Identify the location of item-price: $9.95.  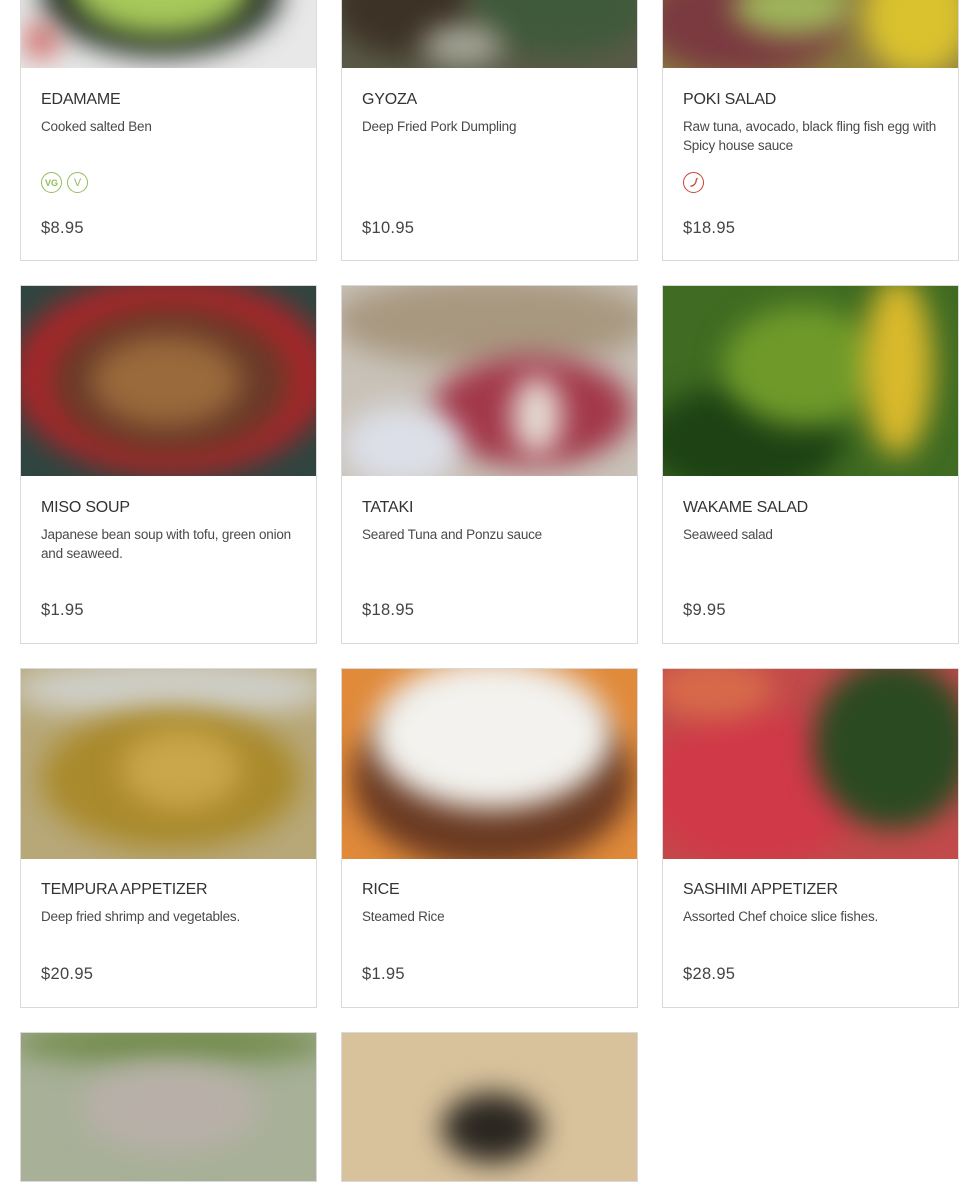
(704, 610).